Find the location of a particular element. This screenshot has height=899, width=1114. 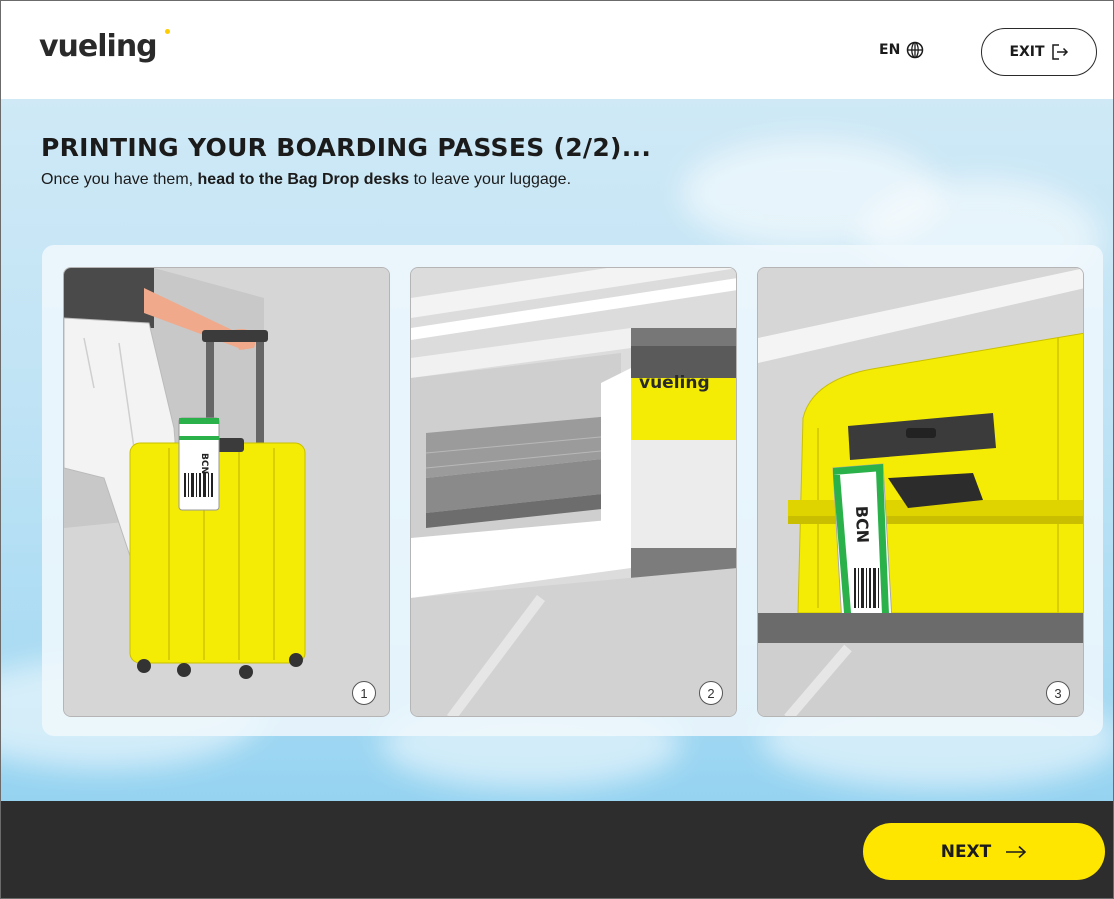

step-card-3: BCN 3 is located at coordinates (920, 492).